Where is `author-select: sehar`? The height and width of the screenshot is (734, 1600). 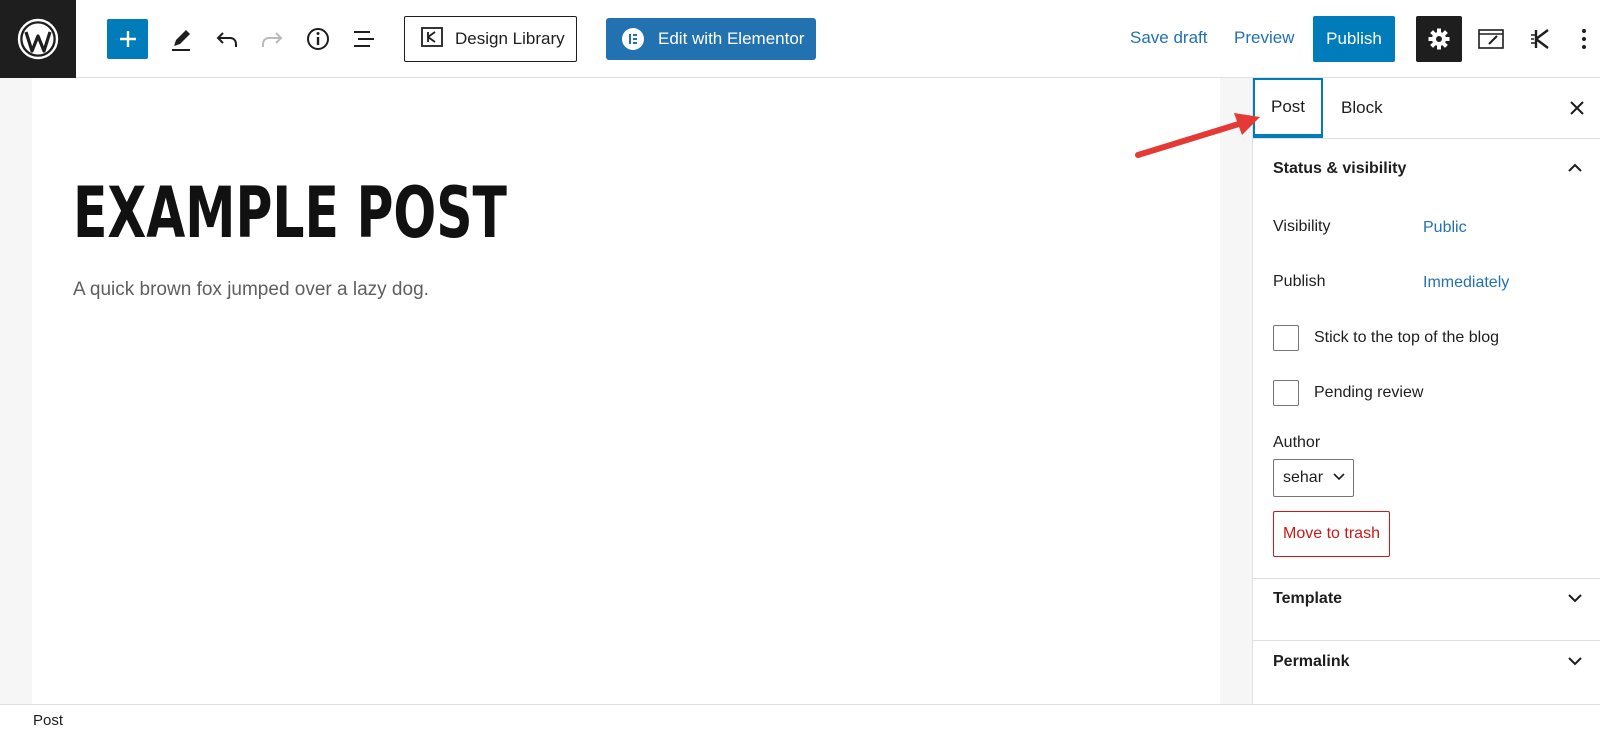
author-select: sehar is located at coordinates (1313, 478).